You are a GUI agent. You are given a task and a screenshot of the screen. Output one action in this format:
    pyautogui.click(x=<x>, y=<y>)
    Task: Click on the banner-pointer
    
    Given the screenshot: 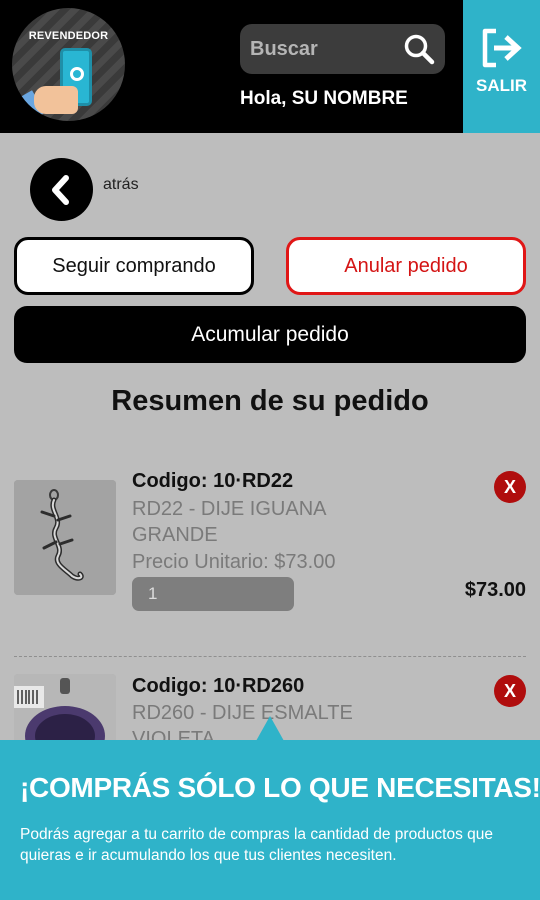 What is the action you would take?
    pyautogui.click(x=270, y=728)
    